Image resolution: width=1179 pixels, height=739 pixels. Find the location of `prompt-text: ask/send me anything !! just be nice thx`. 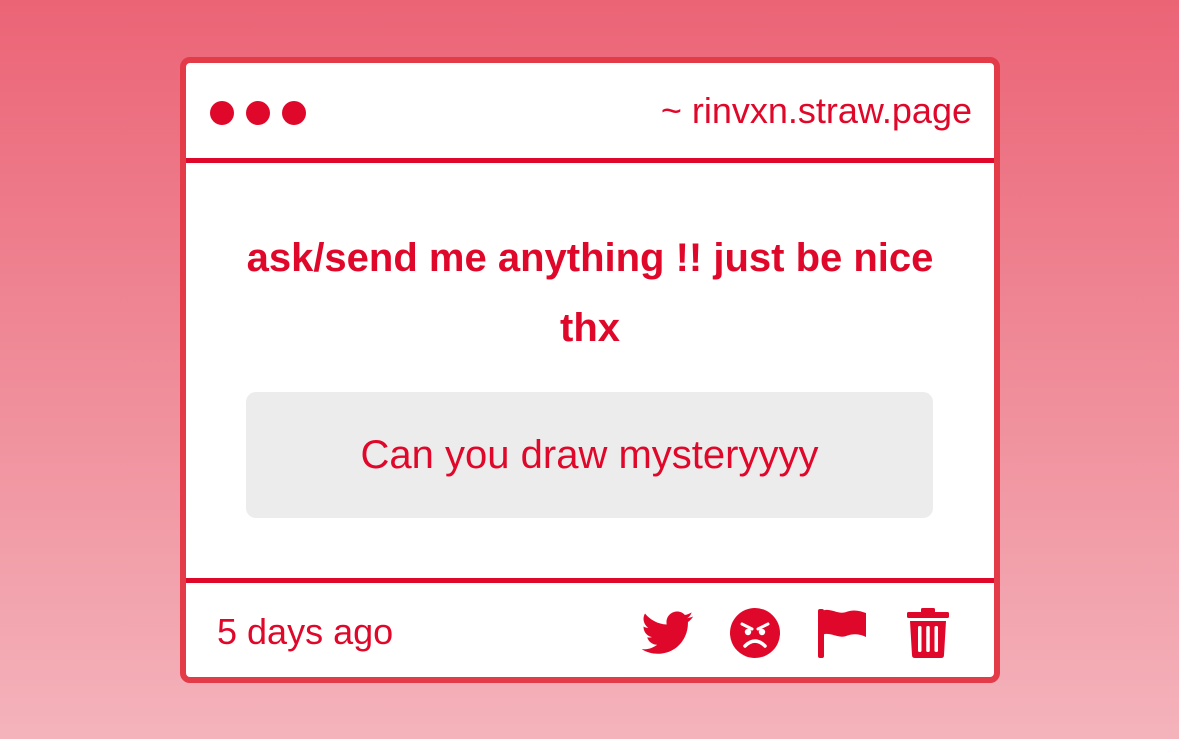

prompt-text: ask/send me anything !! just be nice thx is located at coordinates (590, 293).